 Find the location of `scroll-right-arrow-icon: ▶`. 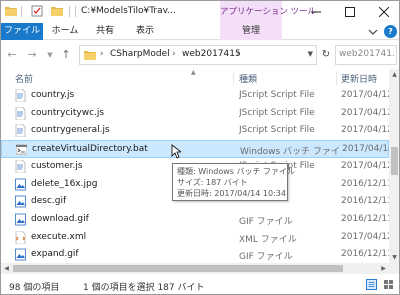

scroll-right-arrow-icon: ▶ is located at coordinates (383, 268).